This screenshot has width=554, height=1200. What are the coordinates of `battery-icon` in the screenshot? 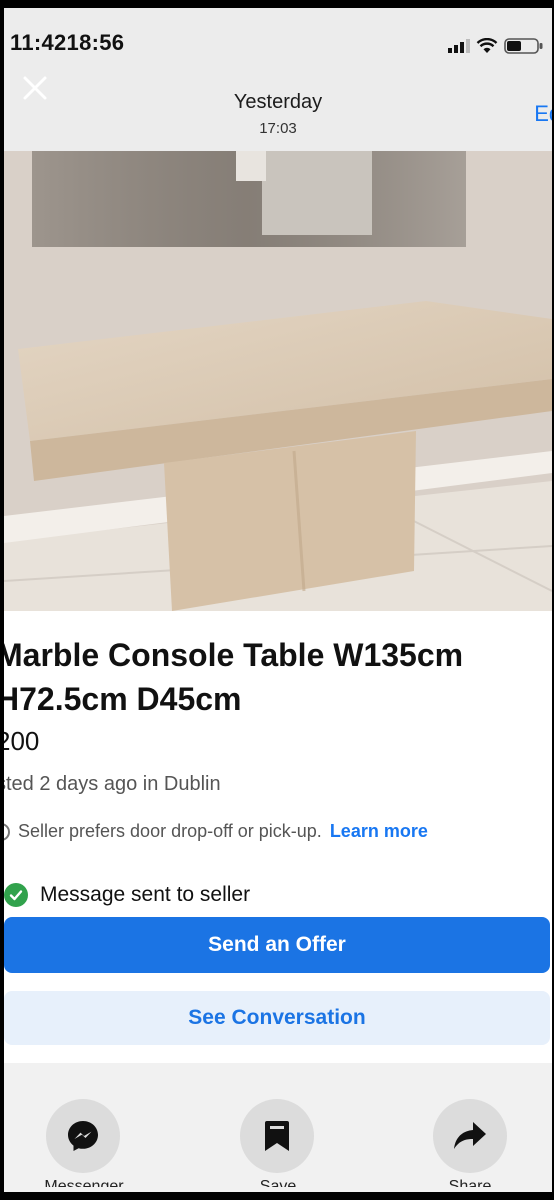 It's located at (524, 46).